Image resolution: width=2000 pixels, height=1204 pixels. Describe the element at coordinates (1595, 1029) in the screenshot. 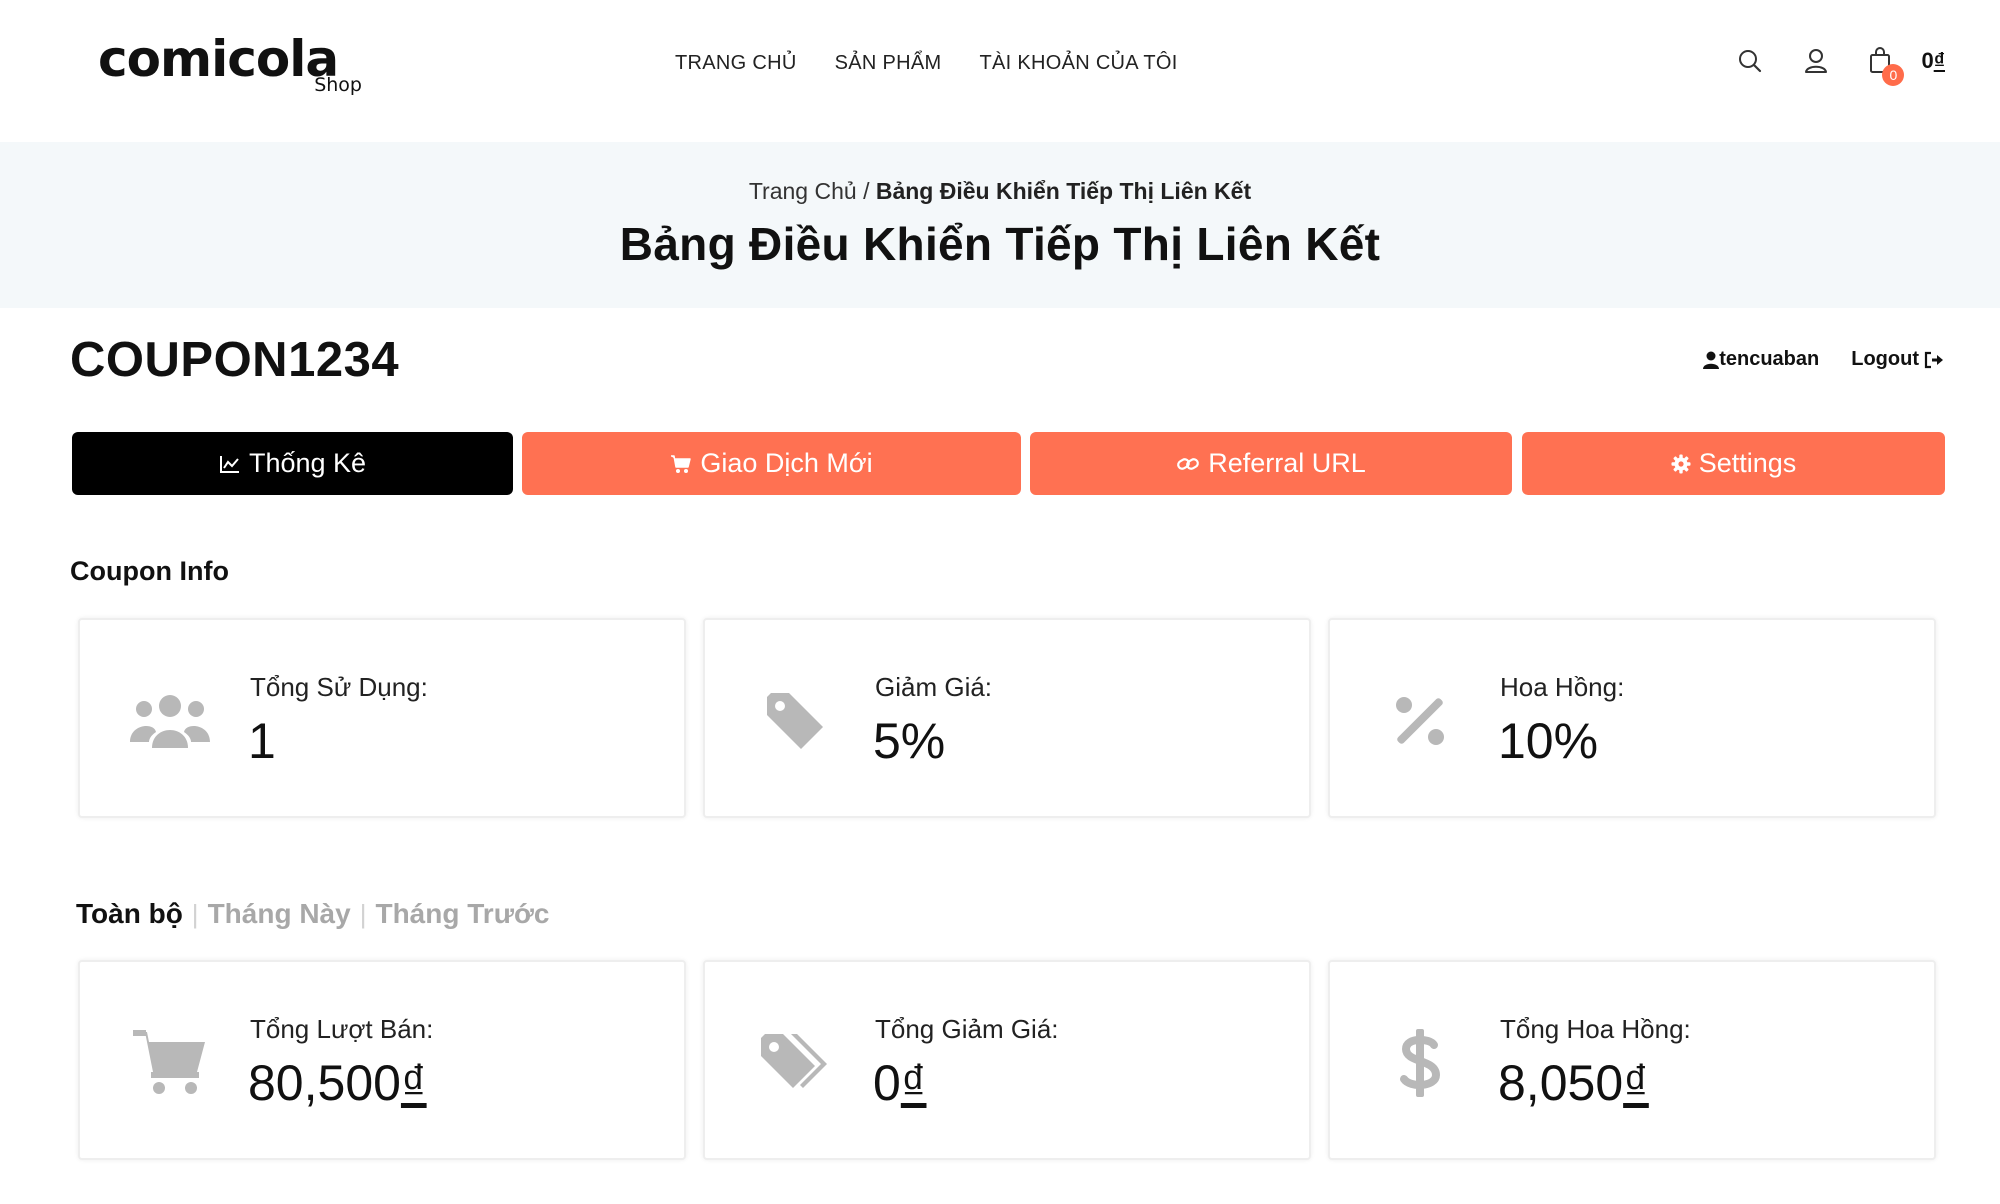

I see `total-commission-label: Tổng Hoa Hồng:` at that location.